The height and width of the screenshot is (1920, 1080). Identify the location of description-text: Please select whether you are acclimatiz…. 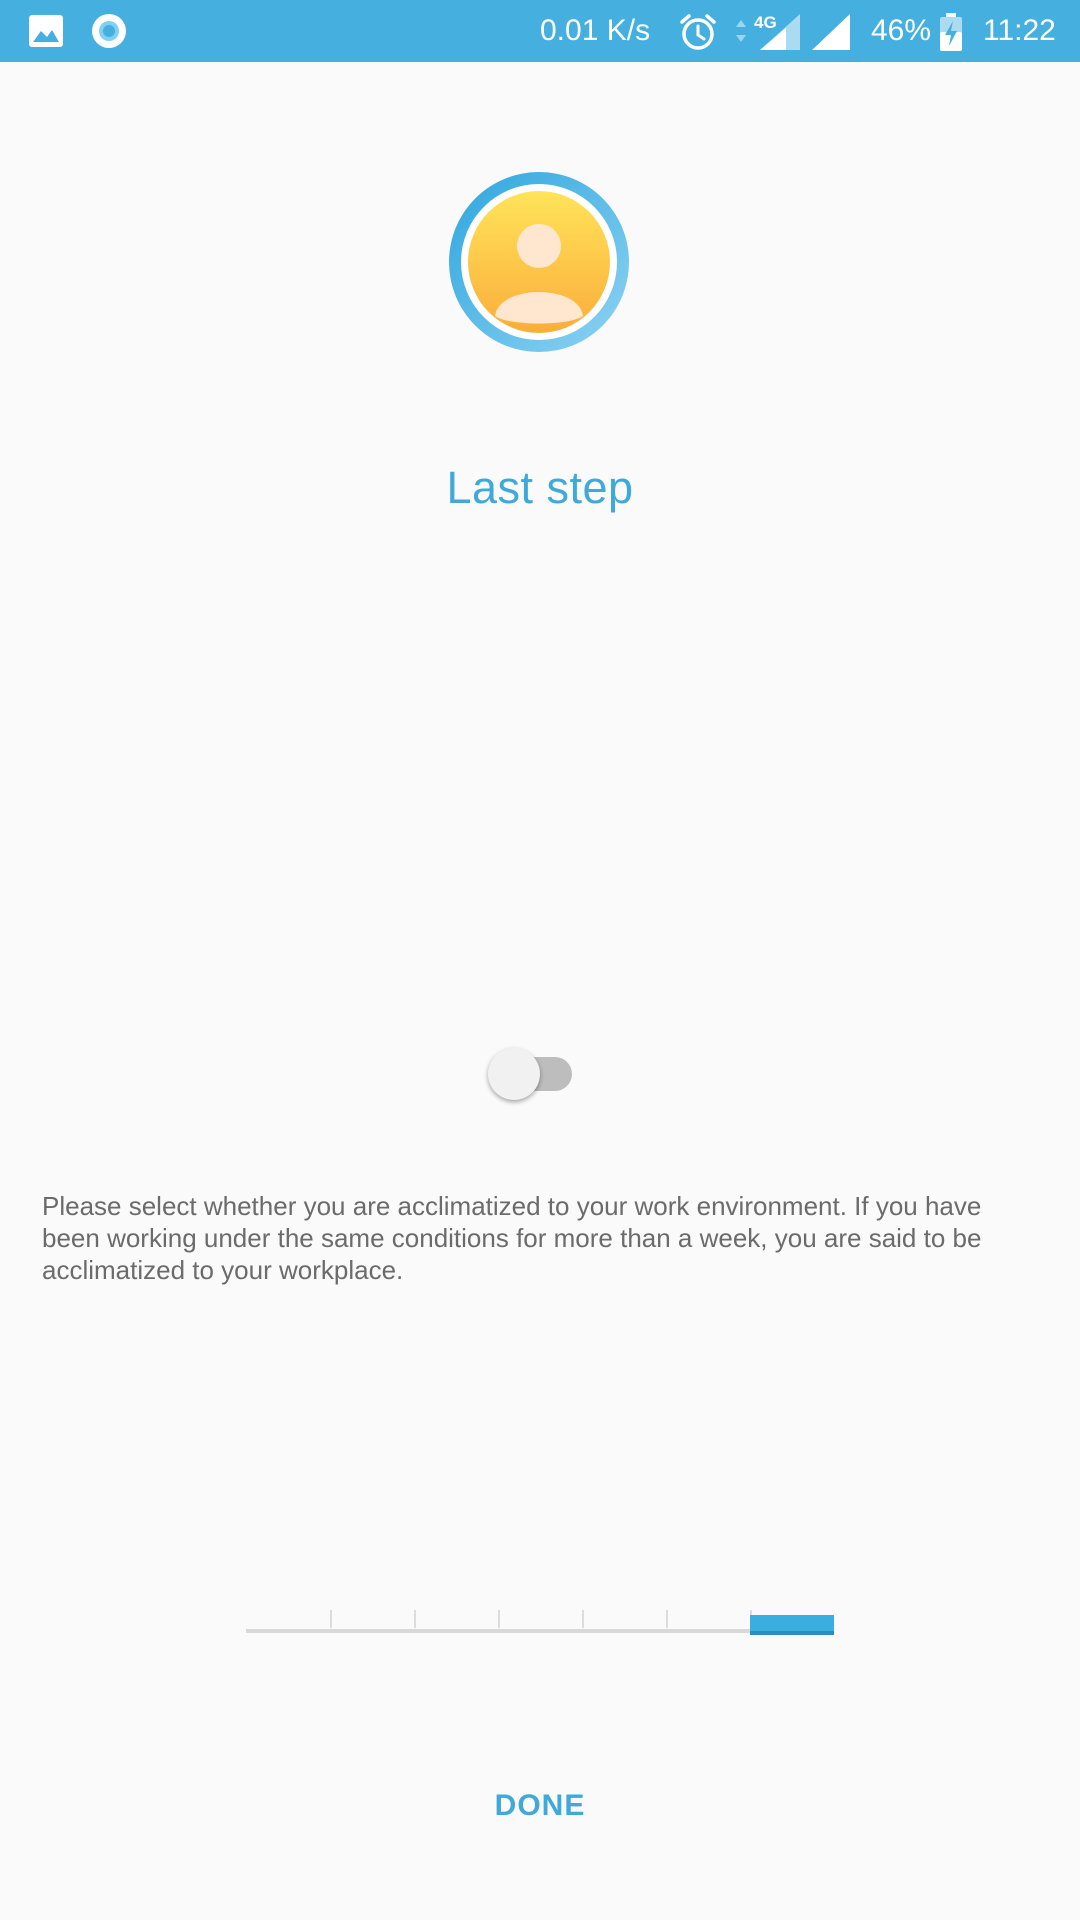
(512, 1238).